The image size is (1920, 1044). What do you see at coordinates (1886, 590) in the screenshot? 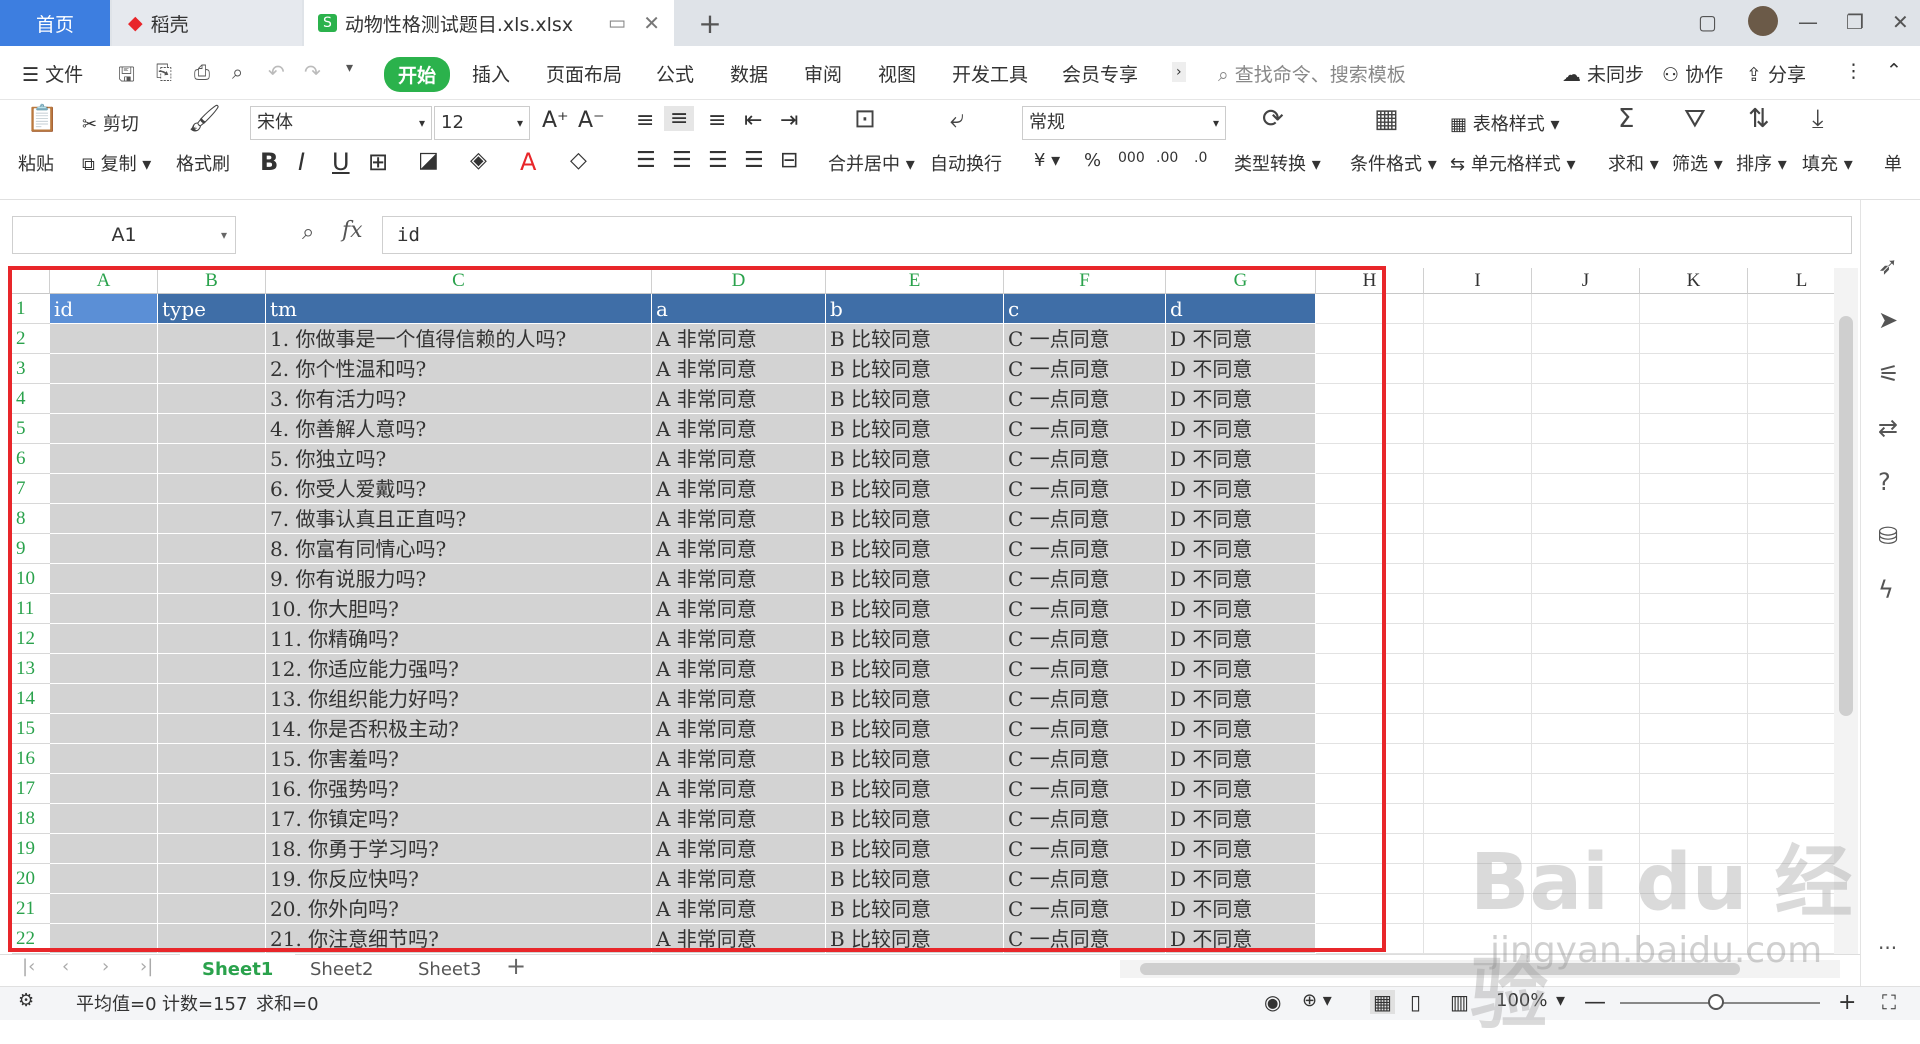
I see `lightning-icon: ϟ` at bounding box center [1886, 590].